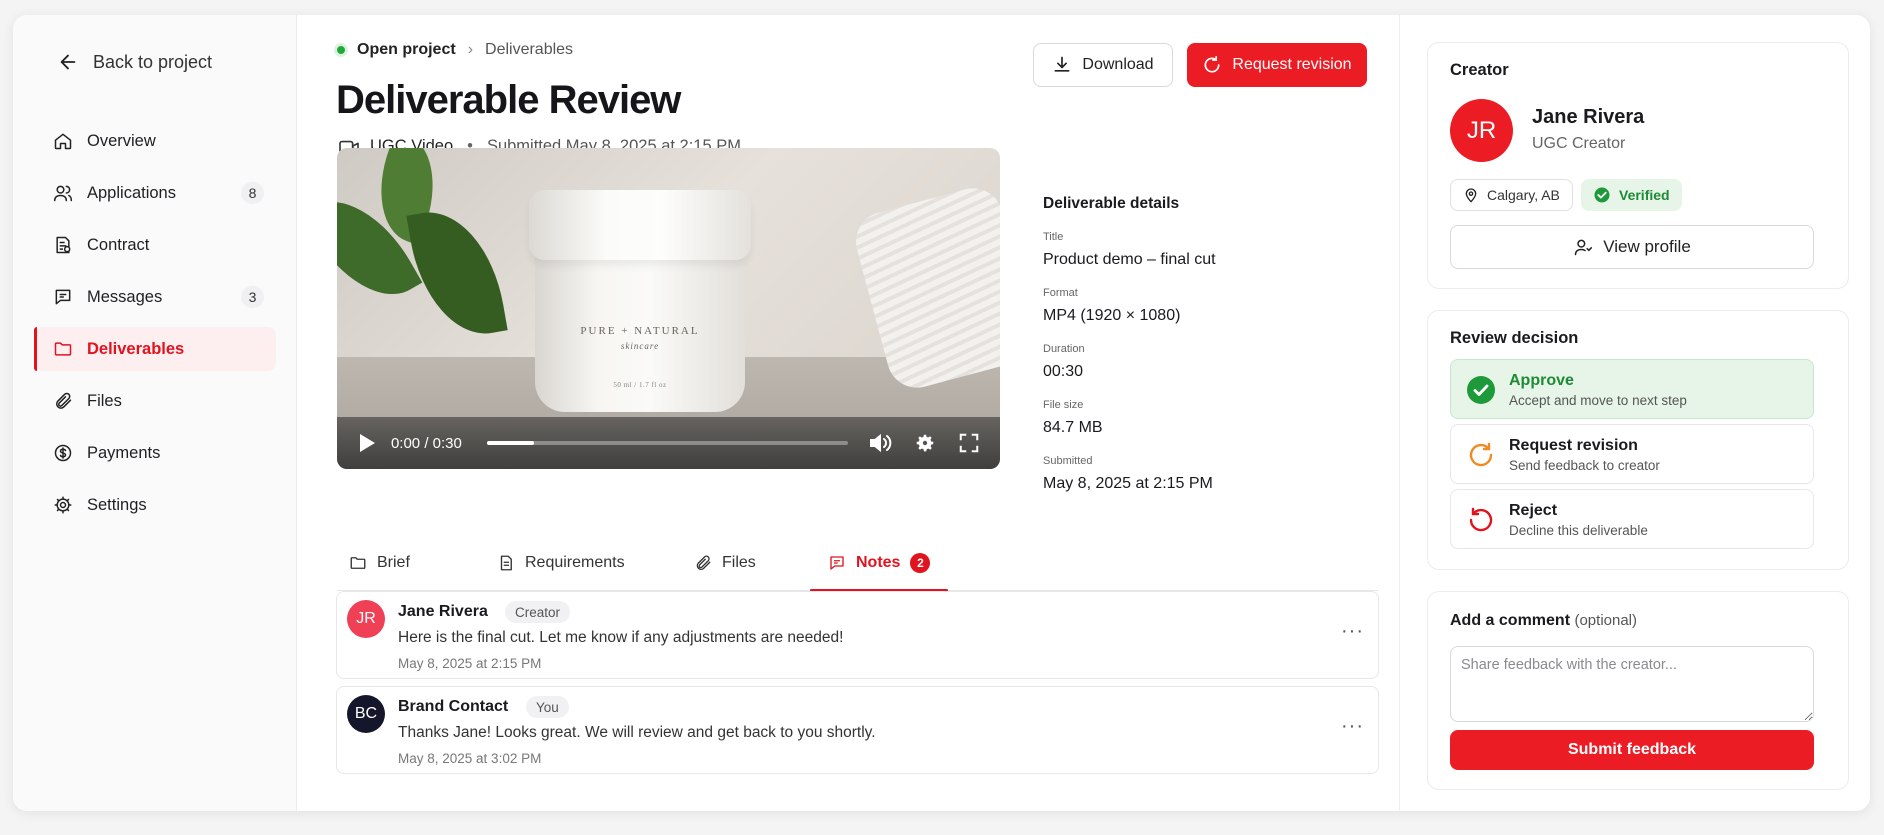 The image size is (1884, 835). I want to click on download-icon, so click(1062, 64).